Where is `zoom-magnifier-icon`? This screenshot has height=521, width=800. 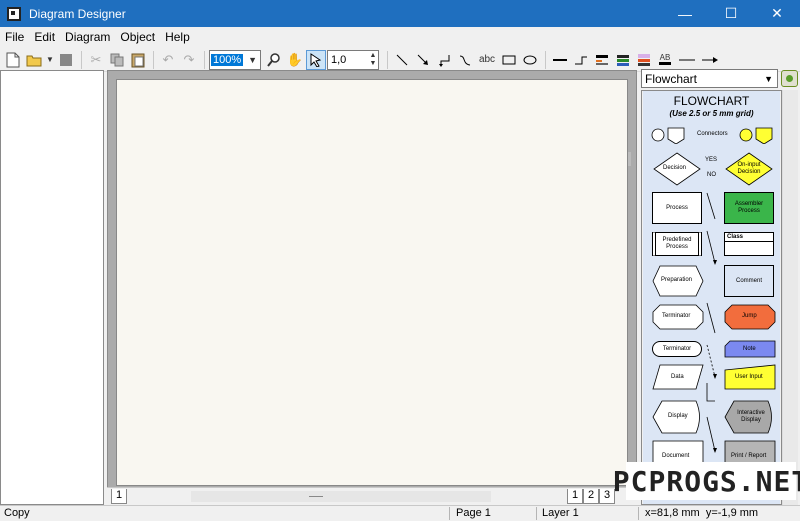
zoom-magnifier-icon is located at coordinates (274, 60).